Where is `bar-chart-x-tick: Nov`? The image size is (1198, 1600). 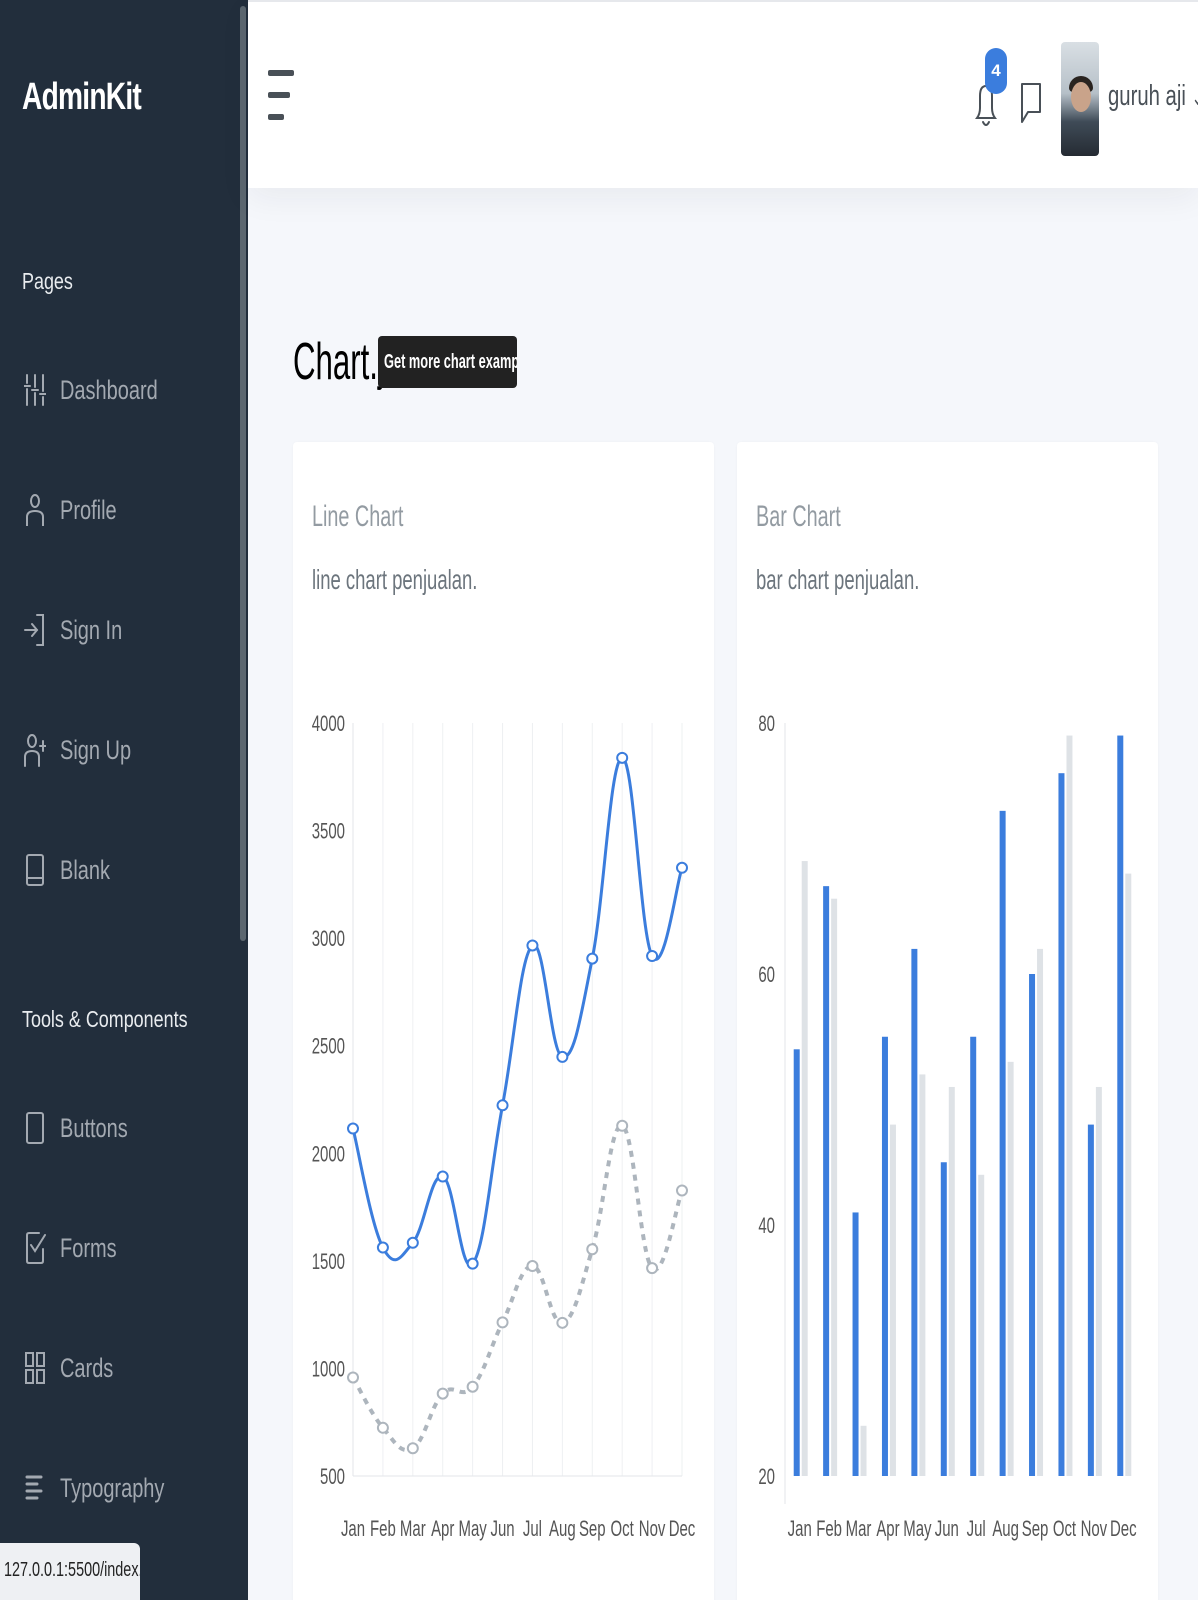
bar-chart-x-tick: Nov is located at coordinates (1094, 1528).